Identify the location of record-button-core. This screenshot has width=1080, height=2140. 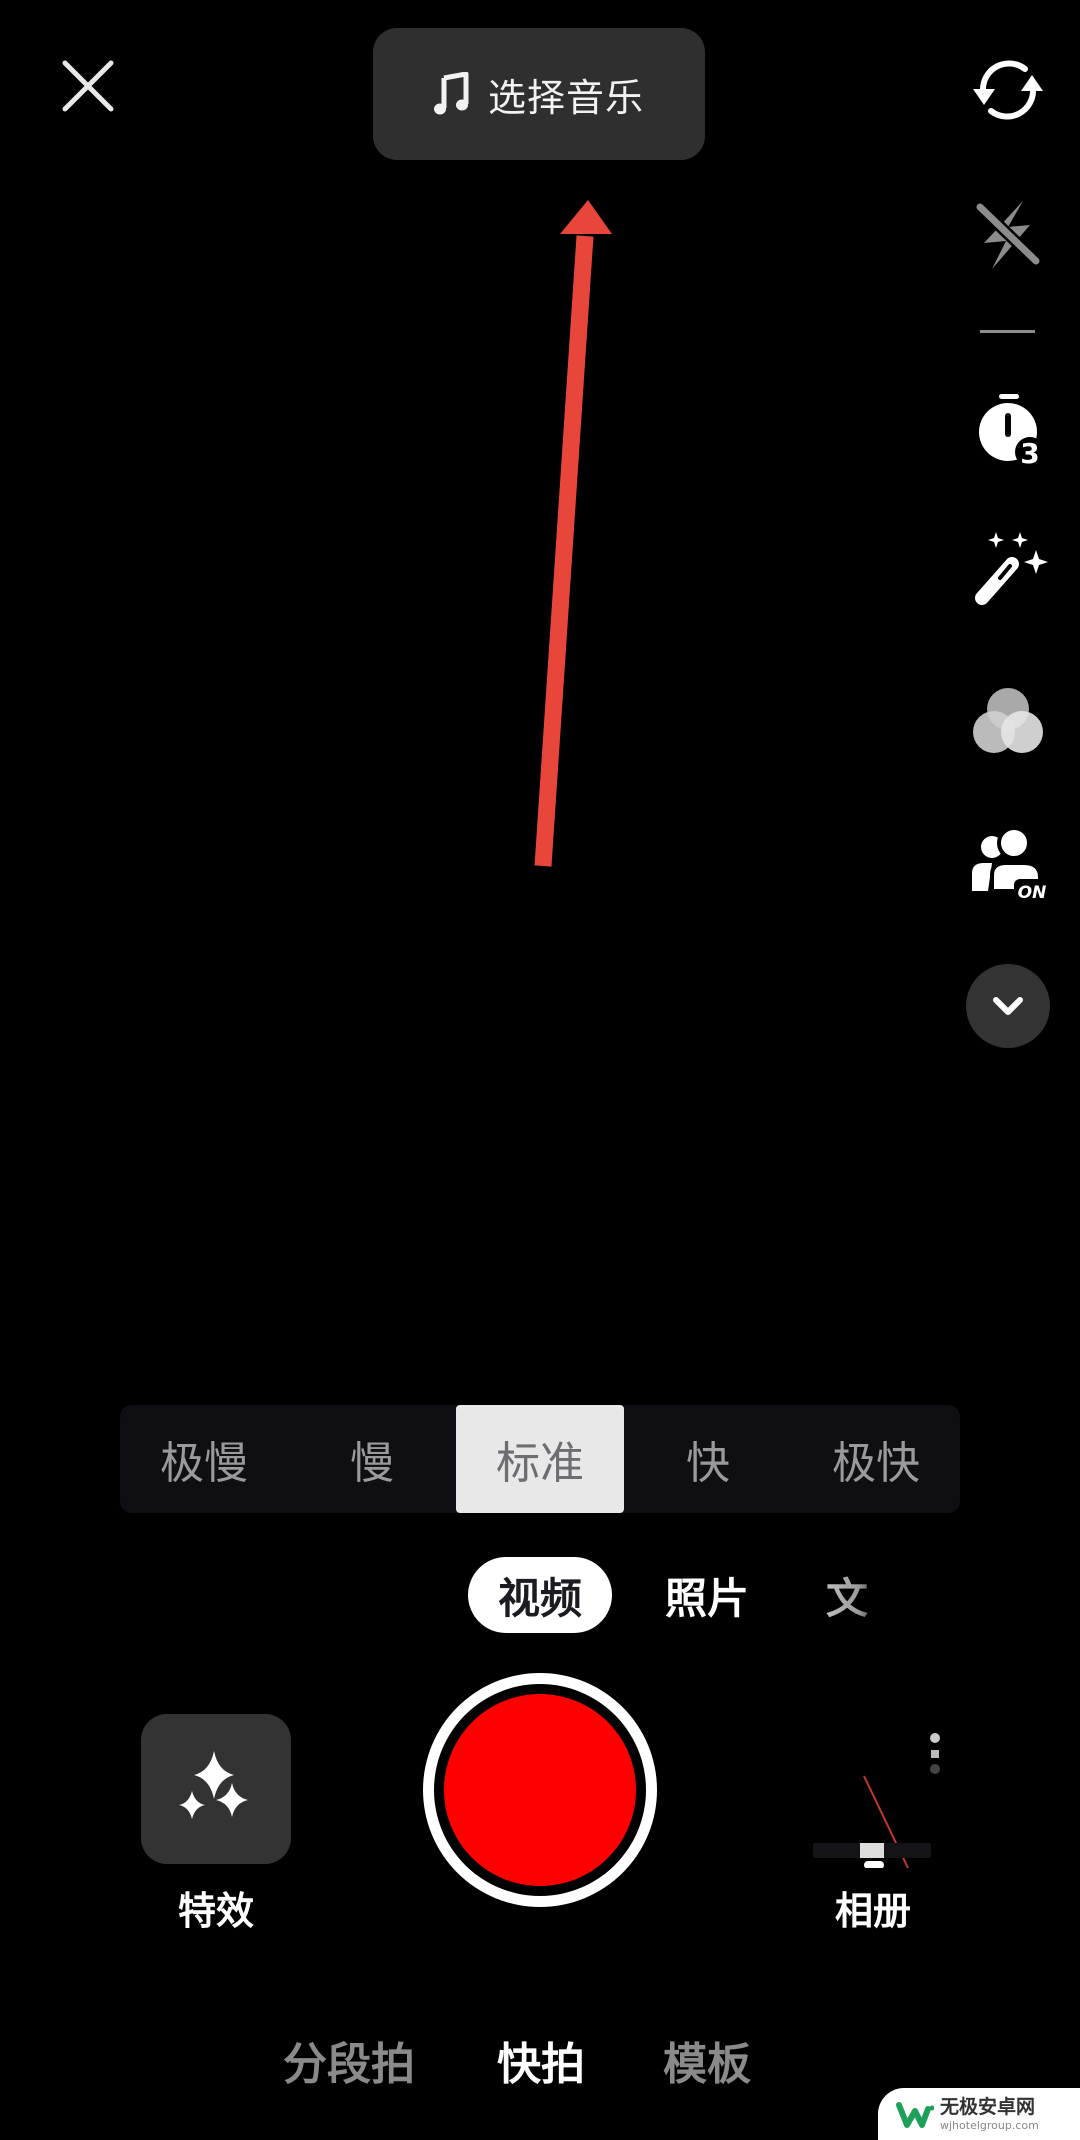
(540, 1790).